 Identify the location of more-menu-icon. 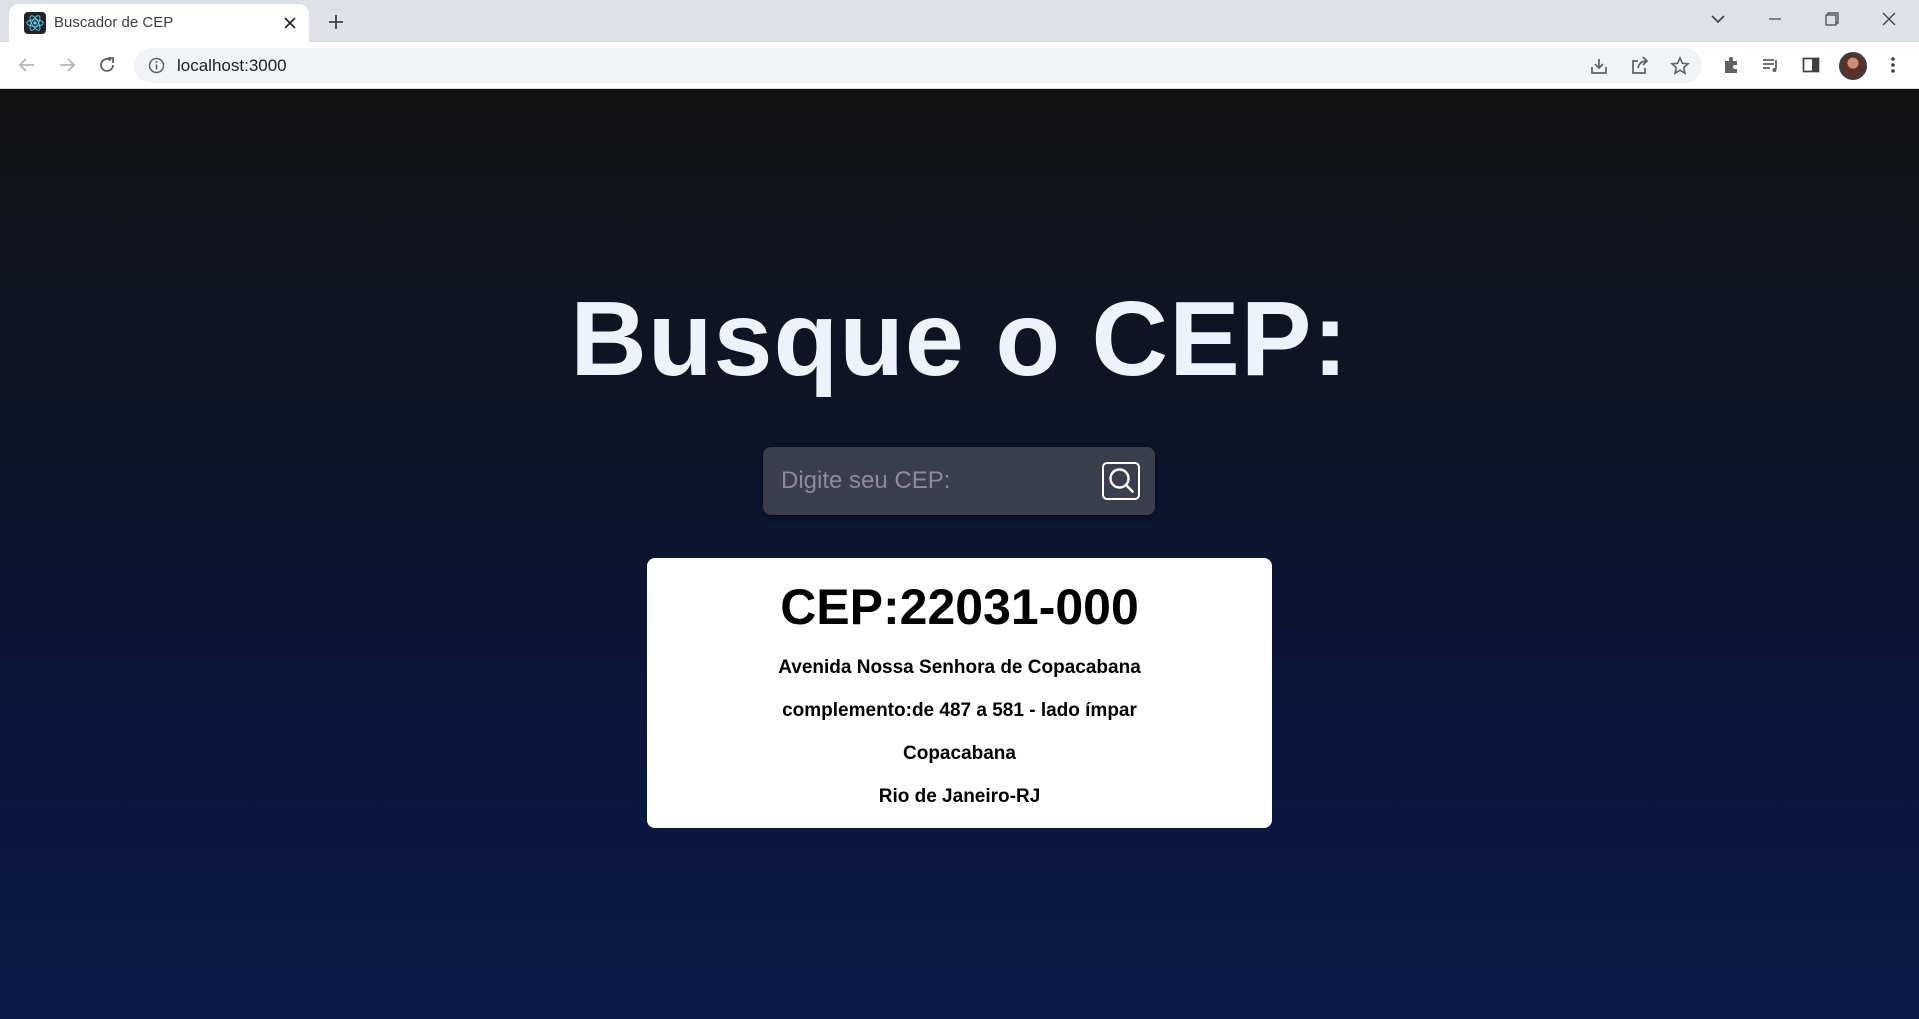
(1893, 65).